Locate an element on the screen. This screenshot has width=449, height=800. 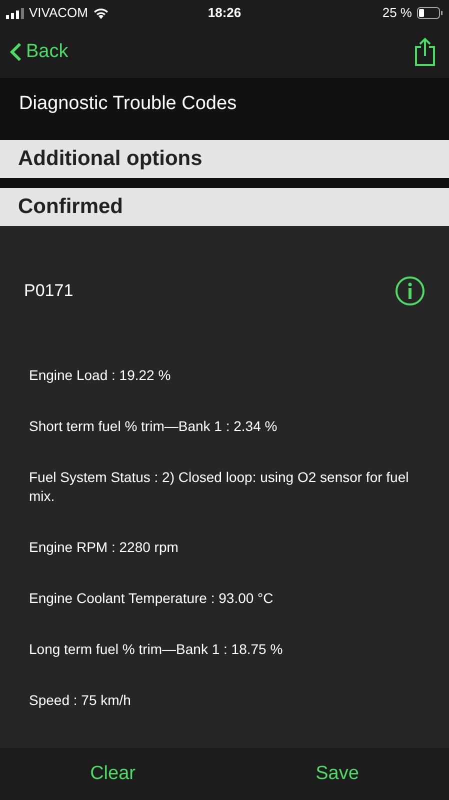
clock-time: 18:26 is located at coordinates (225, 13).